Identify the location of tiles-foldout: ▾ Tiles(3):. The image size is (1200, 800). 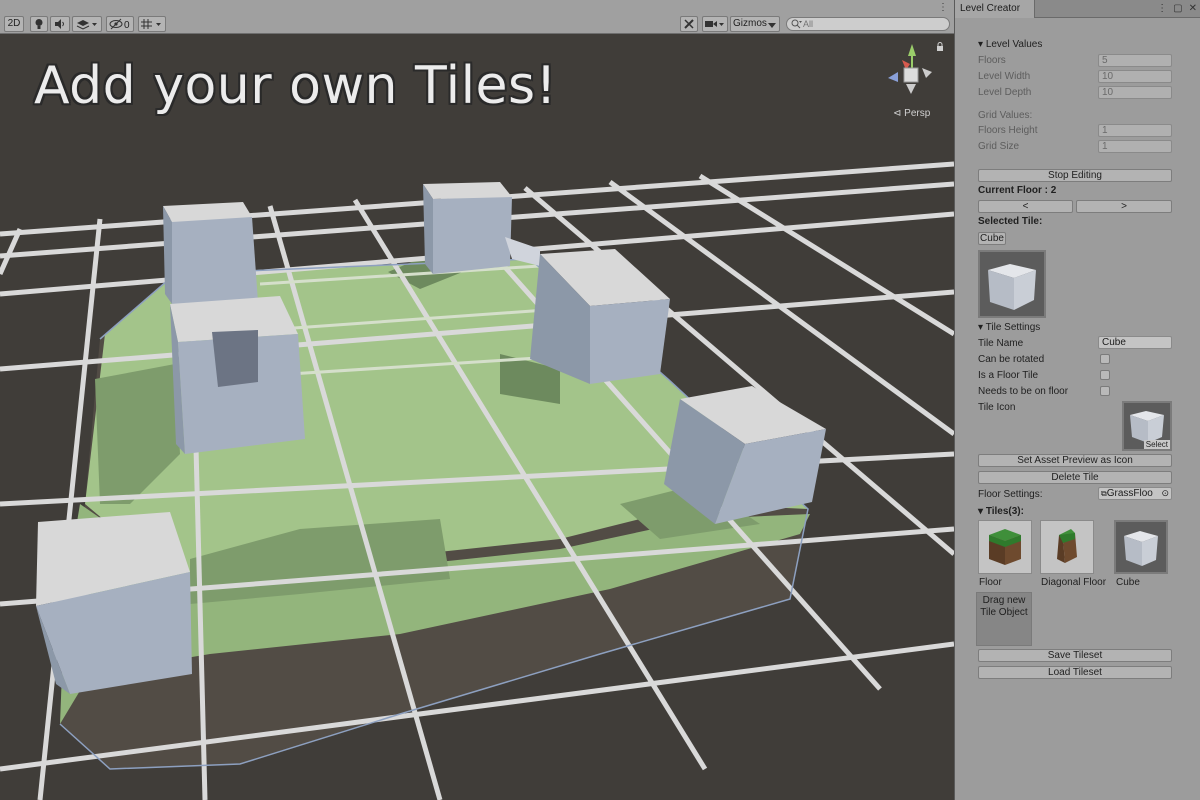
(1001, 511).